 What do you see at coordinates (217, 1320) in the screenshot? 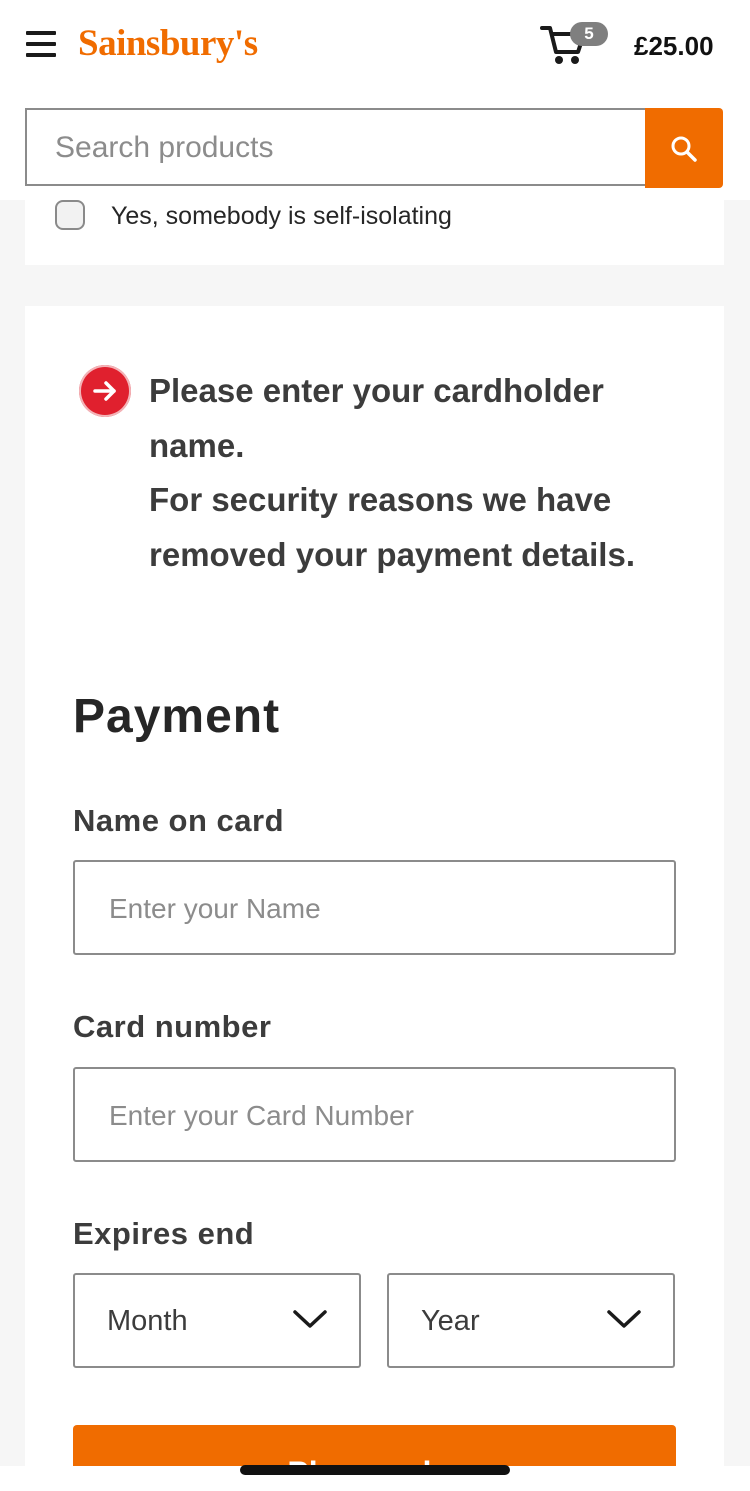
I see `expiry-month-select: Month` at bounding box center [217, 1320].